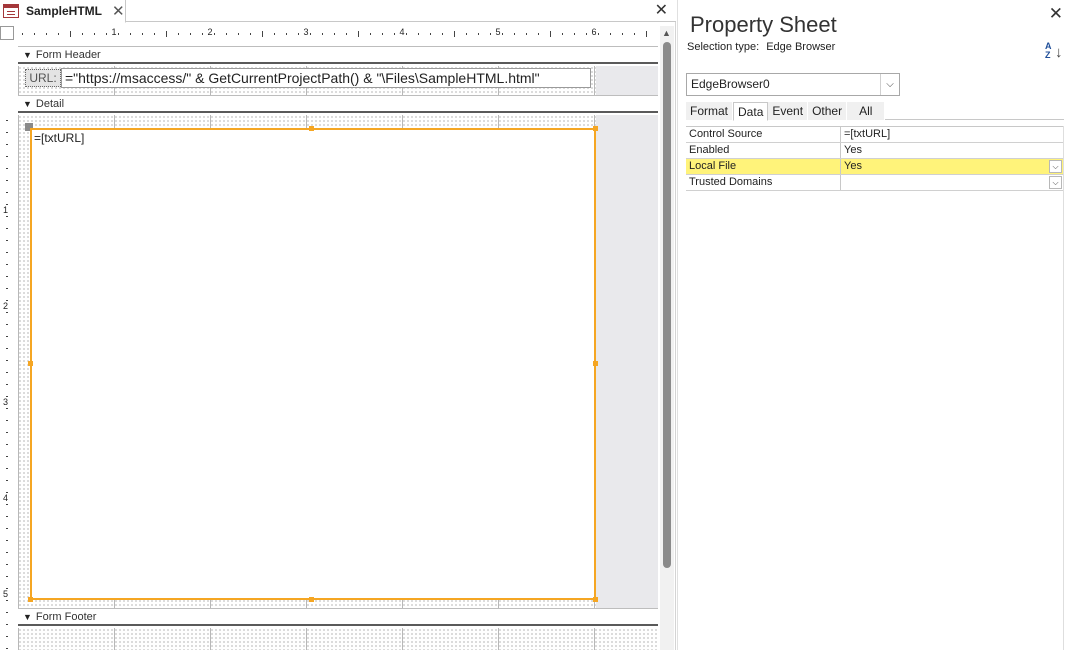 The height and width of the screenshot is (650, 1071). I want to click on resize-handle-bottom-left, so click(30, 599).